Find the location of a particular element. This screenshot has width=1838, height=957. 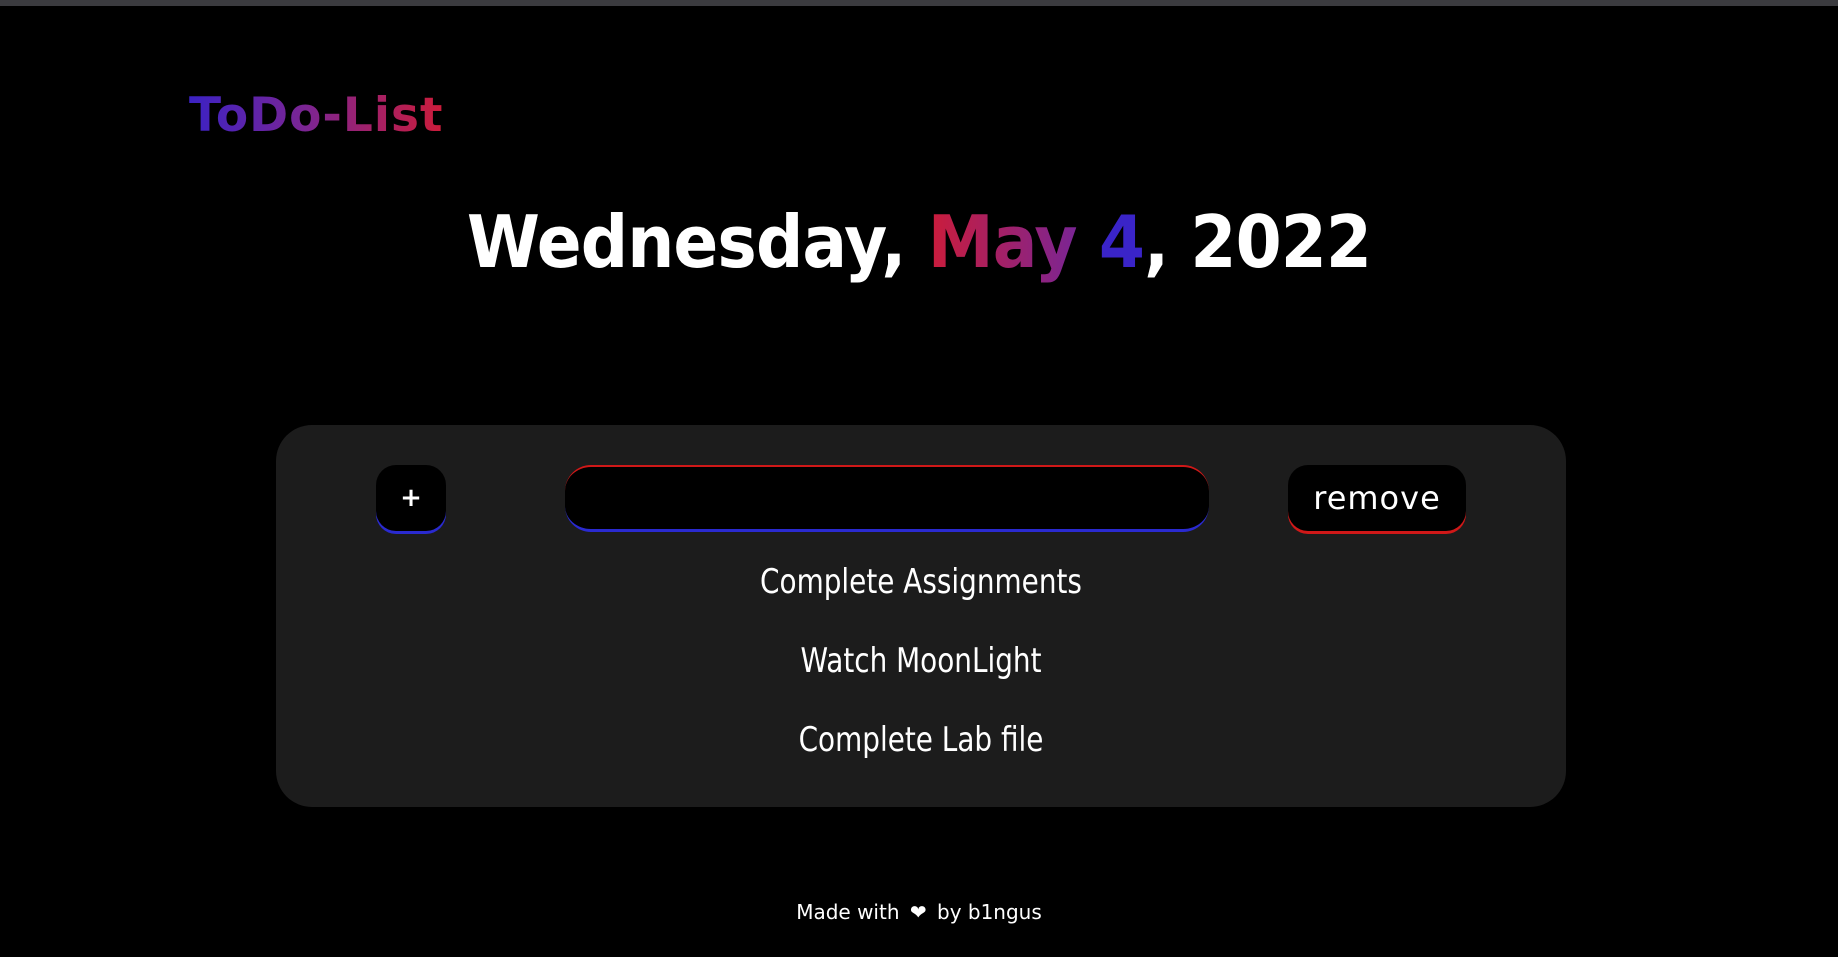

heart-icon: ❤ is located at coordinates (918, 912).